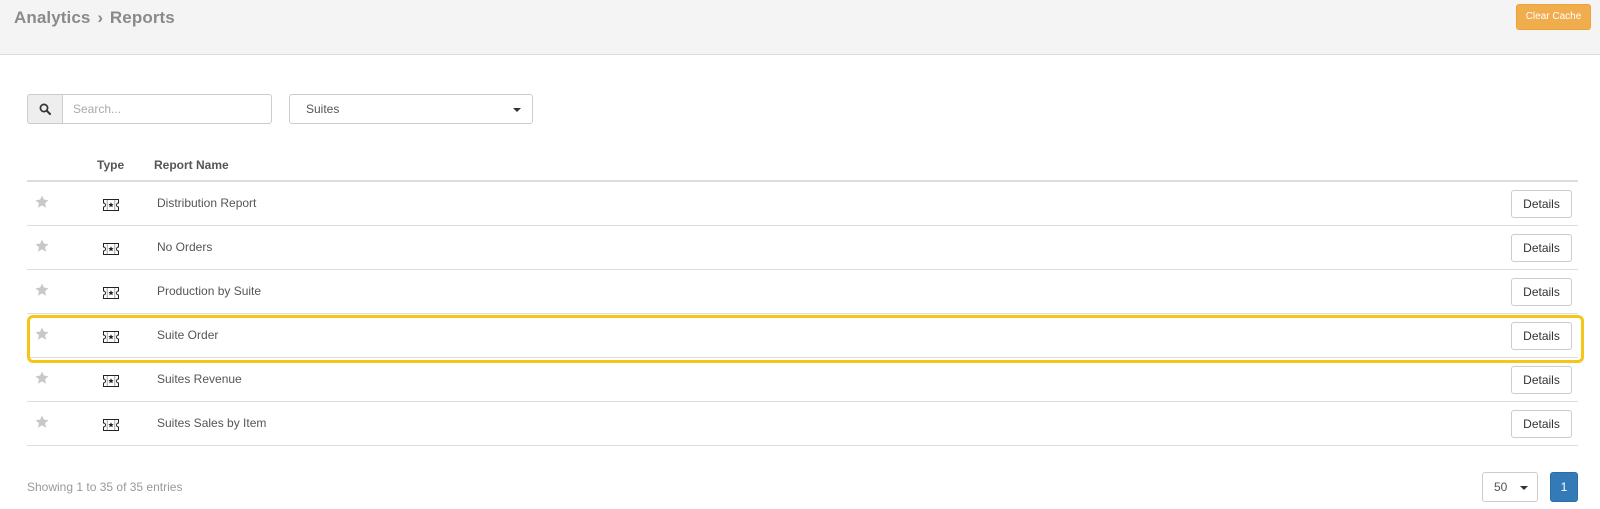  Describe the element at coordinates (1553, 17) in the screenshot. I see `clear-cache-button: Clear Cache` at that location.